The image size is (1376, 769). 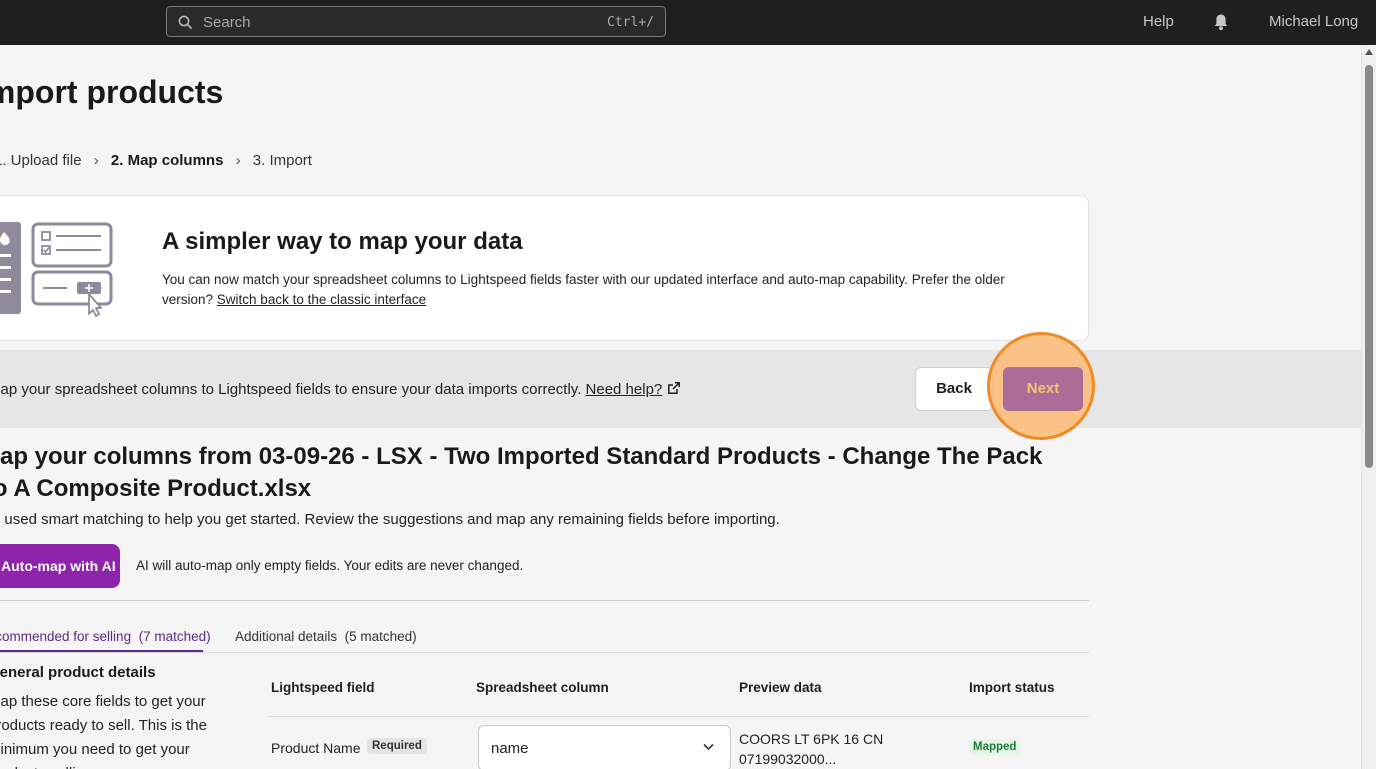 What do you see at coordinates (112, 92) in the screenshot?
I see `page-title: Import products` at bounding box center [112, 92].